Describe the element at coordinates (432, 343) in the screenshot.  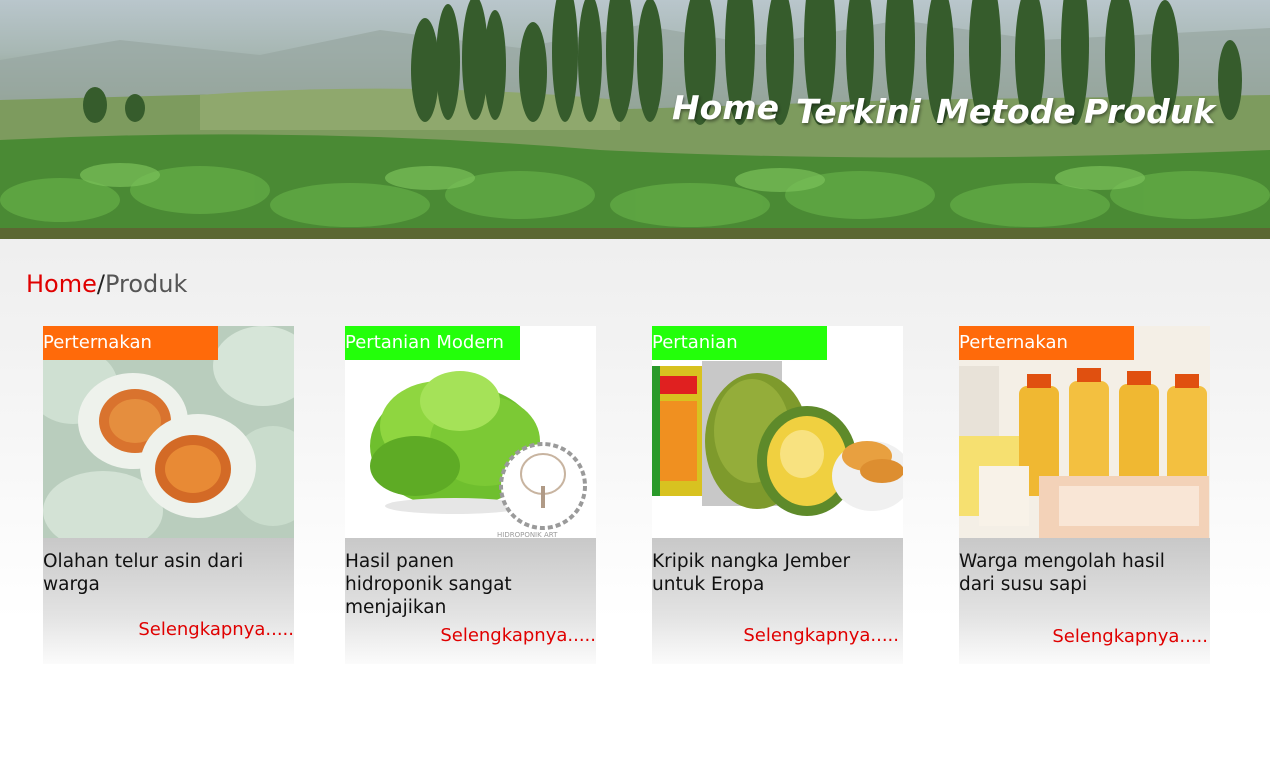
I see `category-tag: Pertanian Modern` at that location.